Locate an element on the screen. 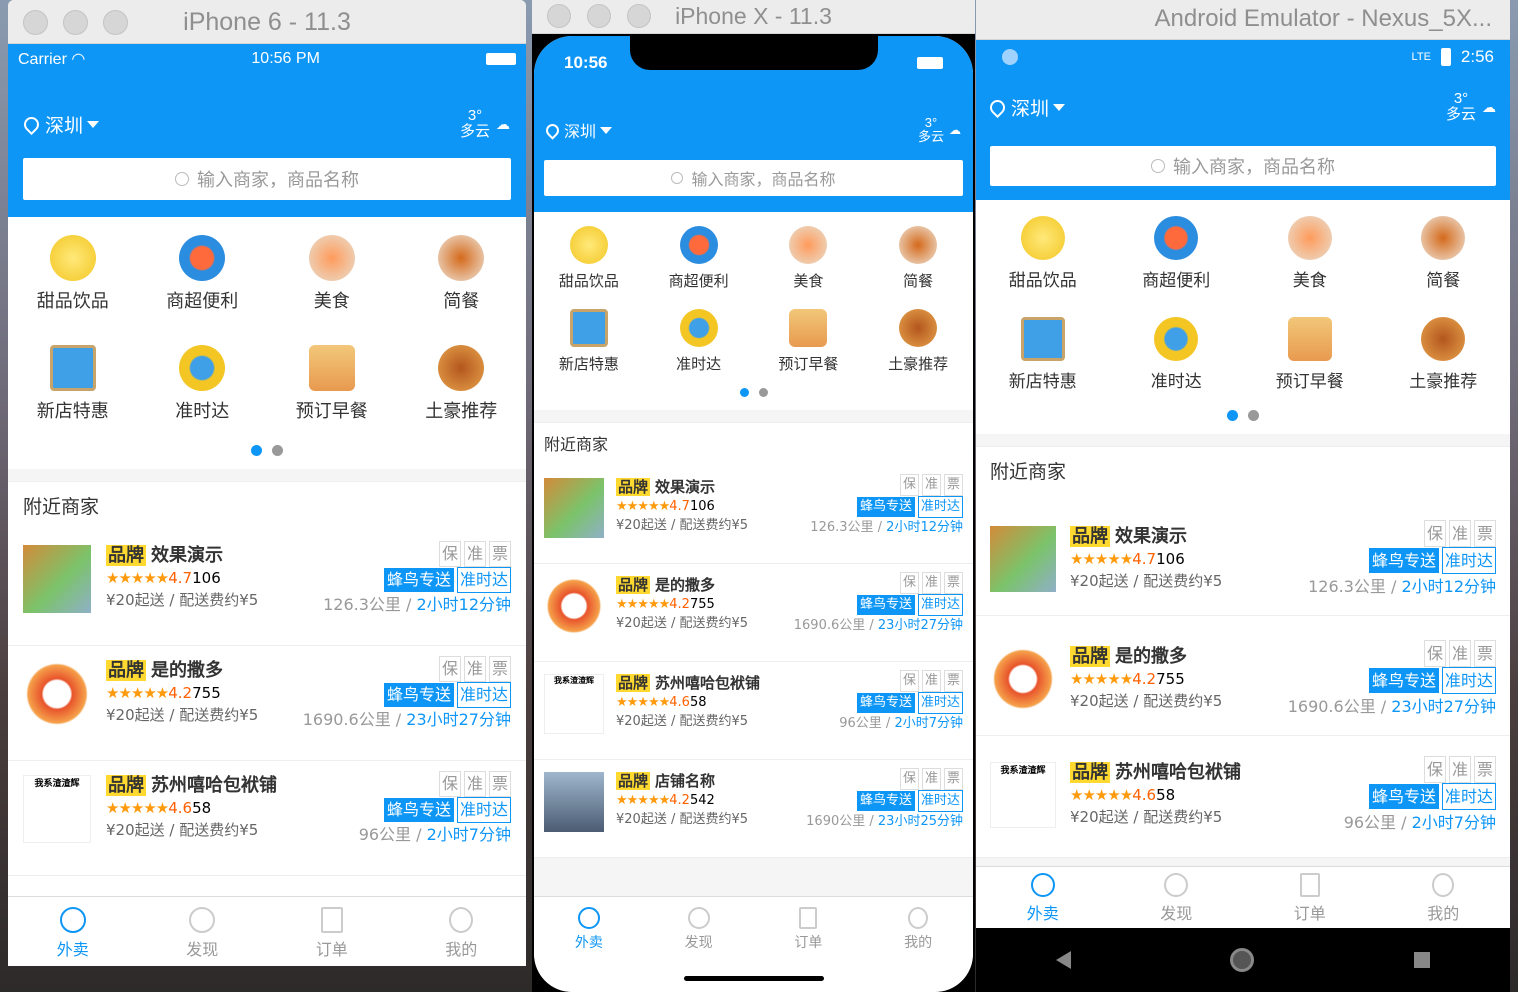 This screenshot has height=992, width=1518. search-placeholder: 输入商家，商品名称 is located at coordinates (763, 179).